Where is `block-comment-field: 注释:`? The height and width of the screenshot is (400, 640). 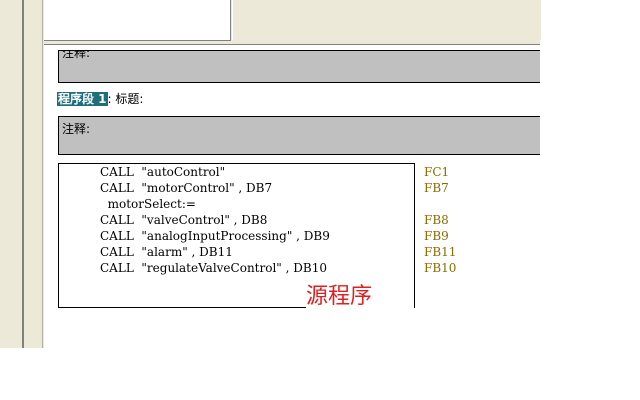 block-comment-field: 注释: is located at coordinates (299, 66).